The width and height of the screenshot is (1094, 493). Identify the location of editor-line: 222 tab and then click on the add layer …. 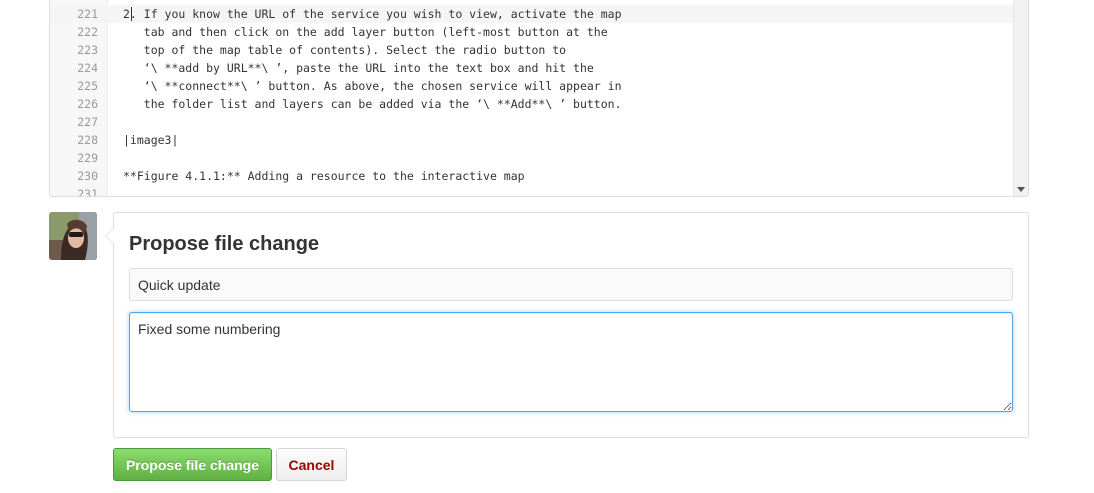
(532, 32).